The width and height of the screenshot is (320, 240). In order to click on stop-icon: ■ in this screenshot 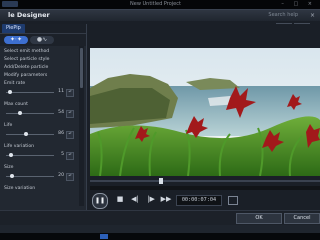, I will do `click(120, 199)`.